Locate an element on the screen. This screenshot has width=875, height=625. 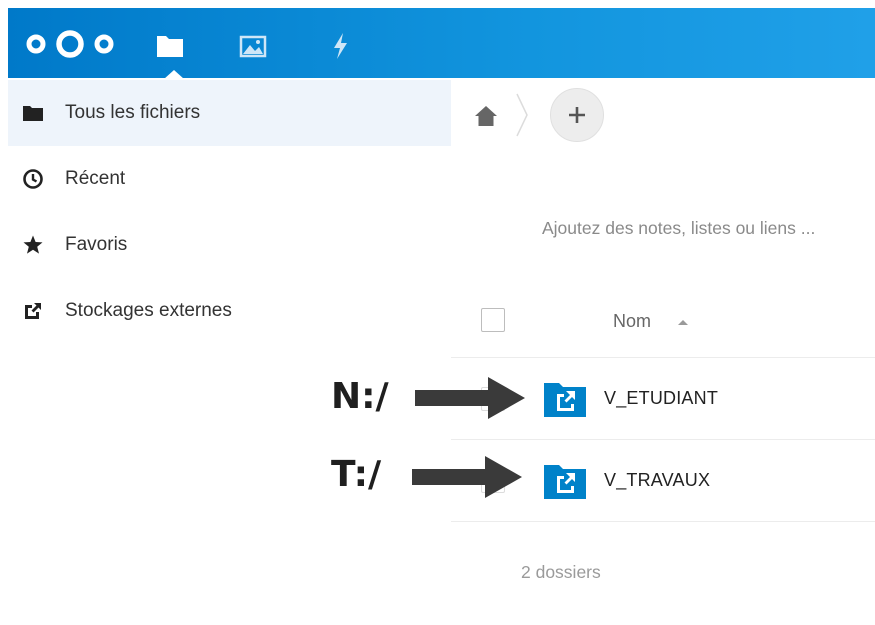
home-icon is located at coordinates (486, 116).